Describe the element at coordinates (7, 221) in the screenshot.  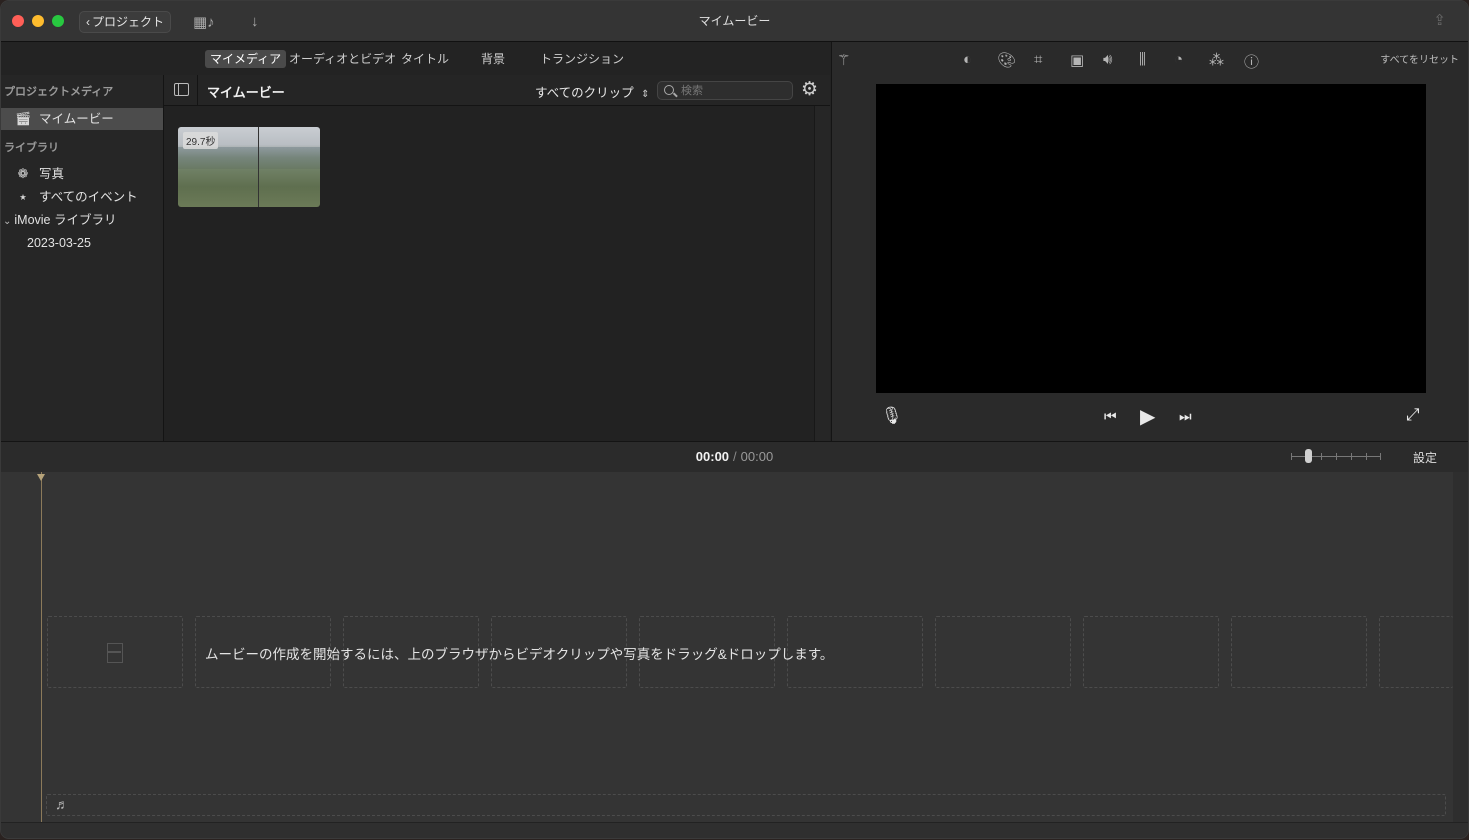
I see `chevron-down-icon: ⌄` at that location.